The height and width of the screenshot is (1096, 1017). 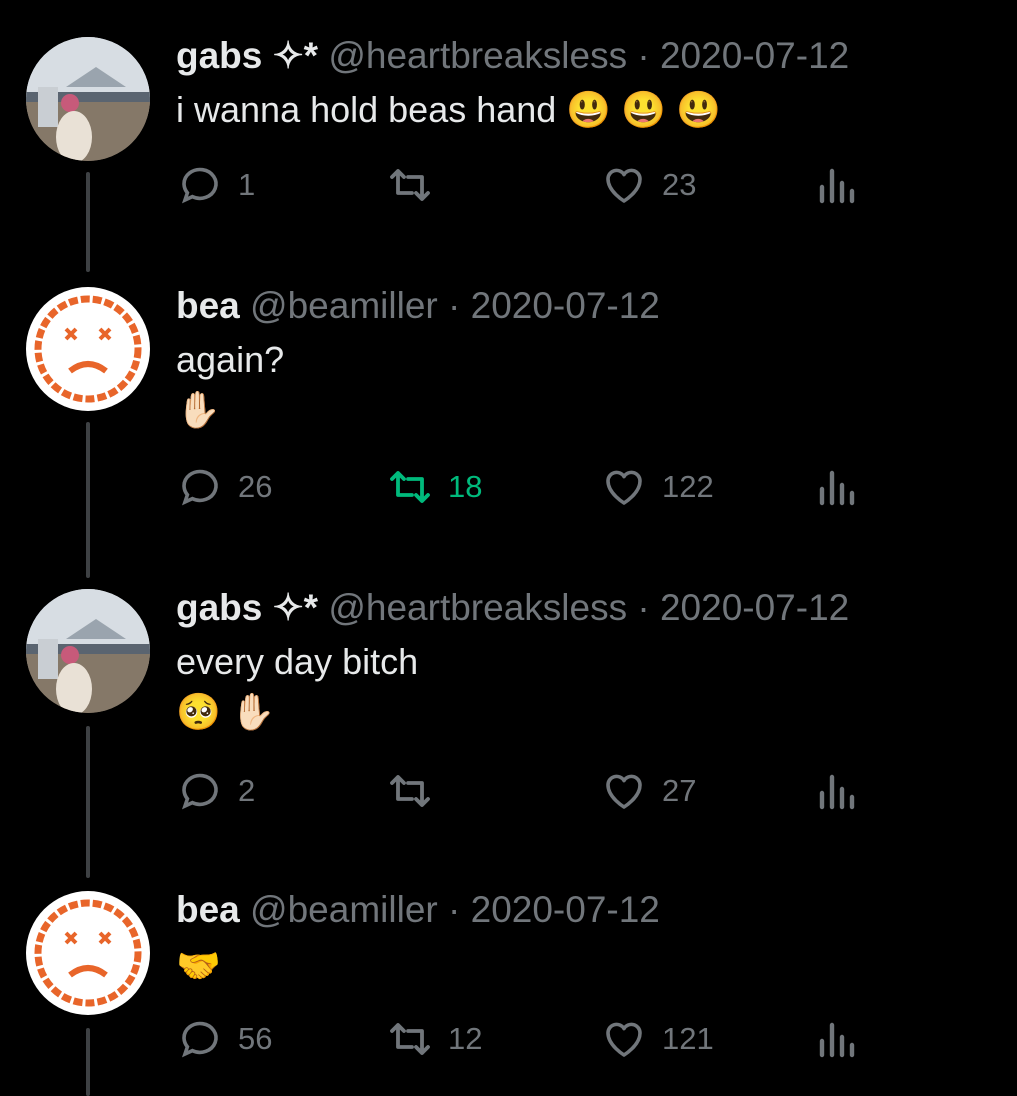 What do you see at coordinates (643, 109) in the screenshot?
I see `tweet-emoji: 😃 😃 😃` at bounding box center [643, 109].